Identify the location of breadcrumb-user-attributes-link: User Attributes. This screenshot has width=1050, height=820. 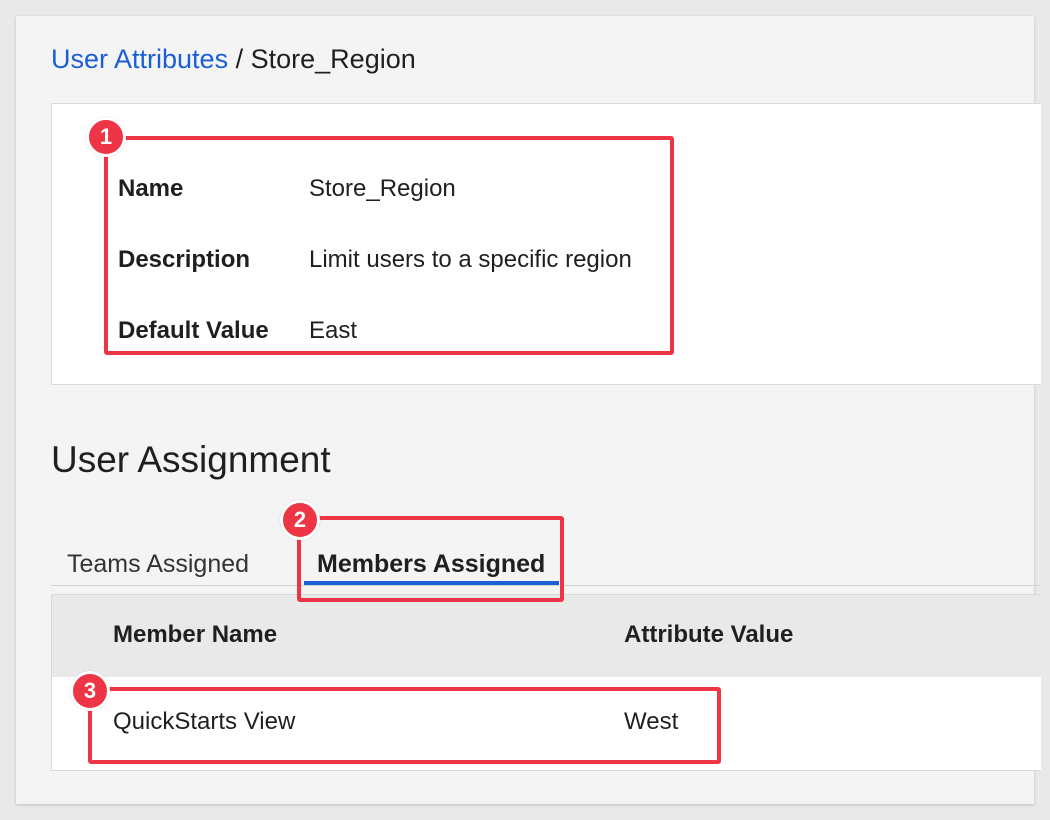
(139, 59).